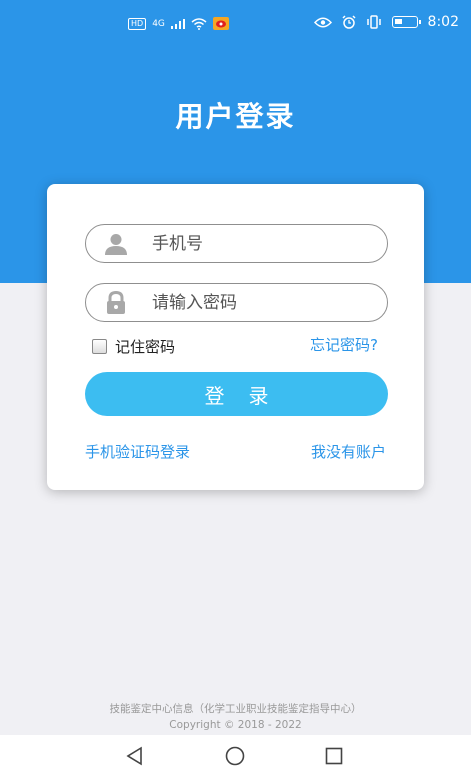 This screenshot has height=775, width=471. Describe the element at coordinates (137, 23) in the screenshot. I see `hd-badge: HD` at that location.